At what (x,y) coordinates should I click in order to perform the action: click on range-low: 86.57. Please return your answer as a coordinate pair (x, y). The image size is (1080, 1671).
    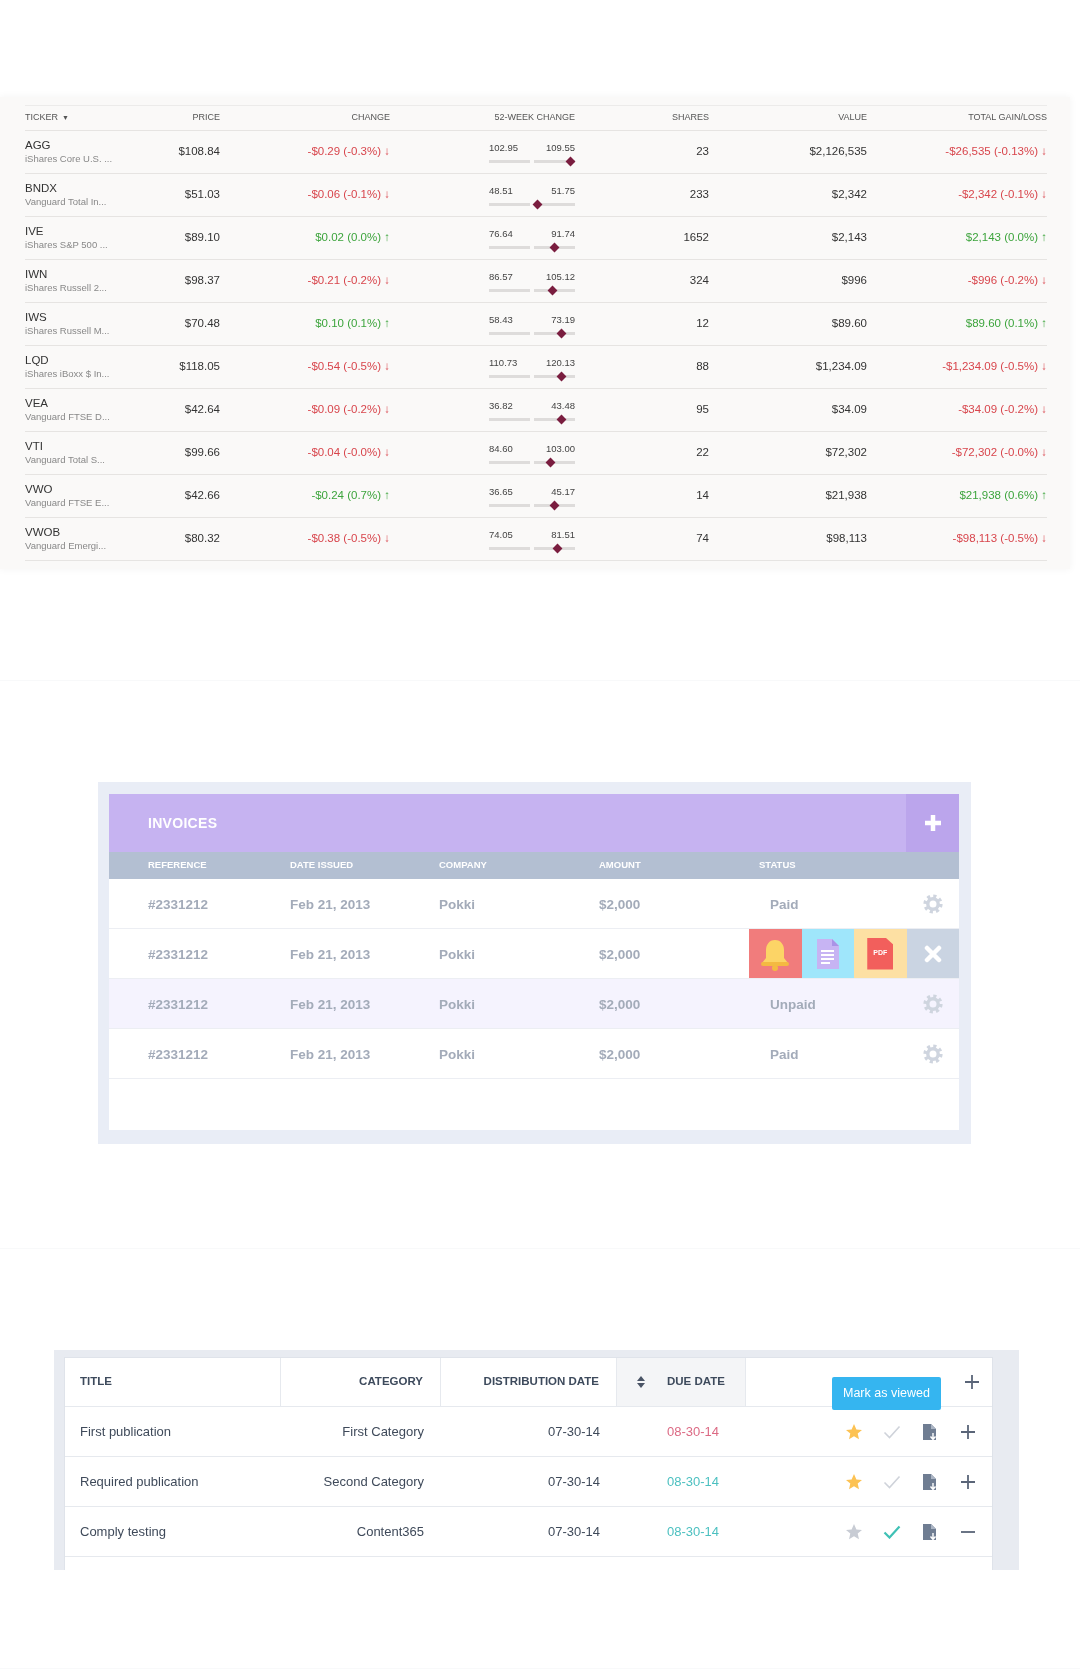
    Looking at the image, I should click on (501, 276).